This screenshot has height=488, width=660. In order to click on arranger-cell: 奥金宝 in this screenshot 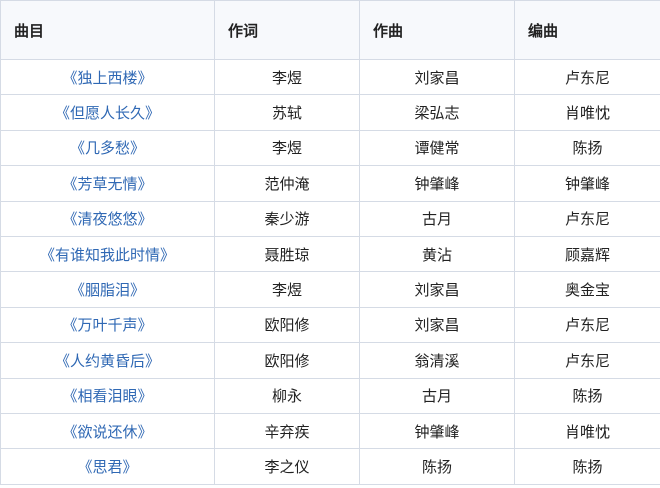, I will do `click(587, 289)`.